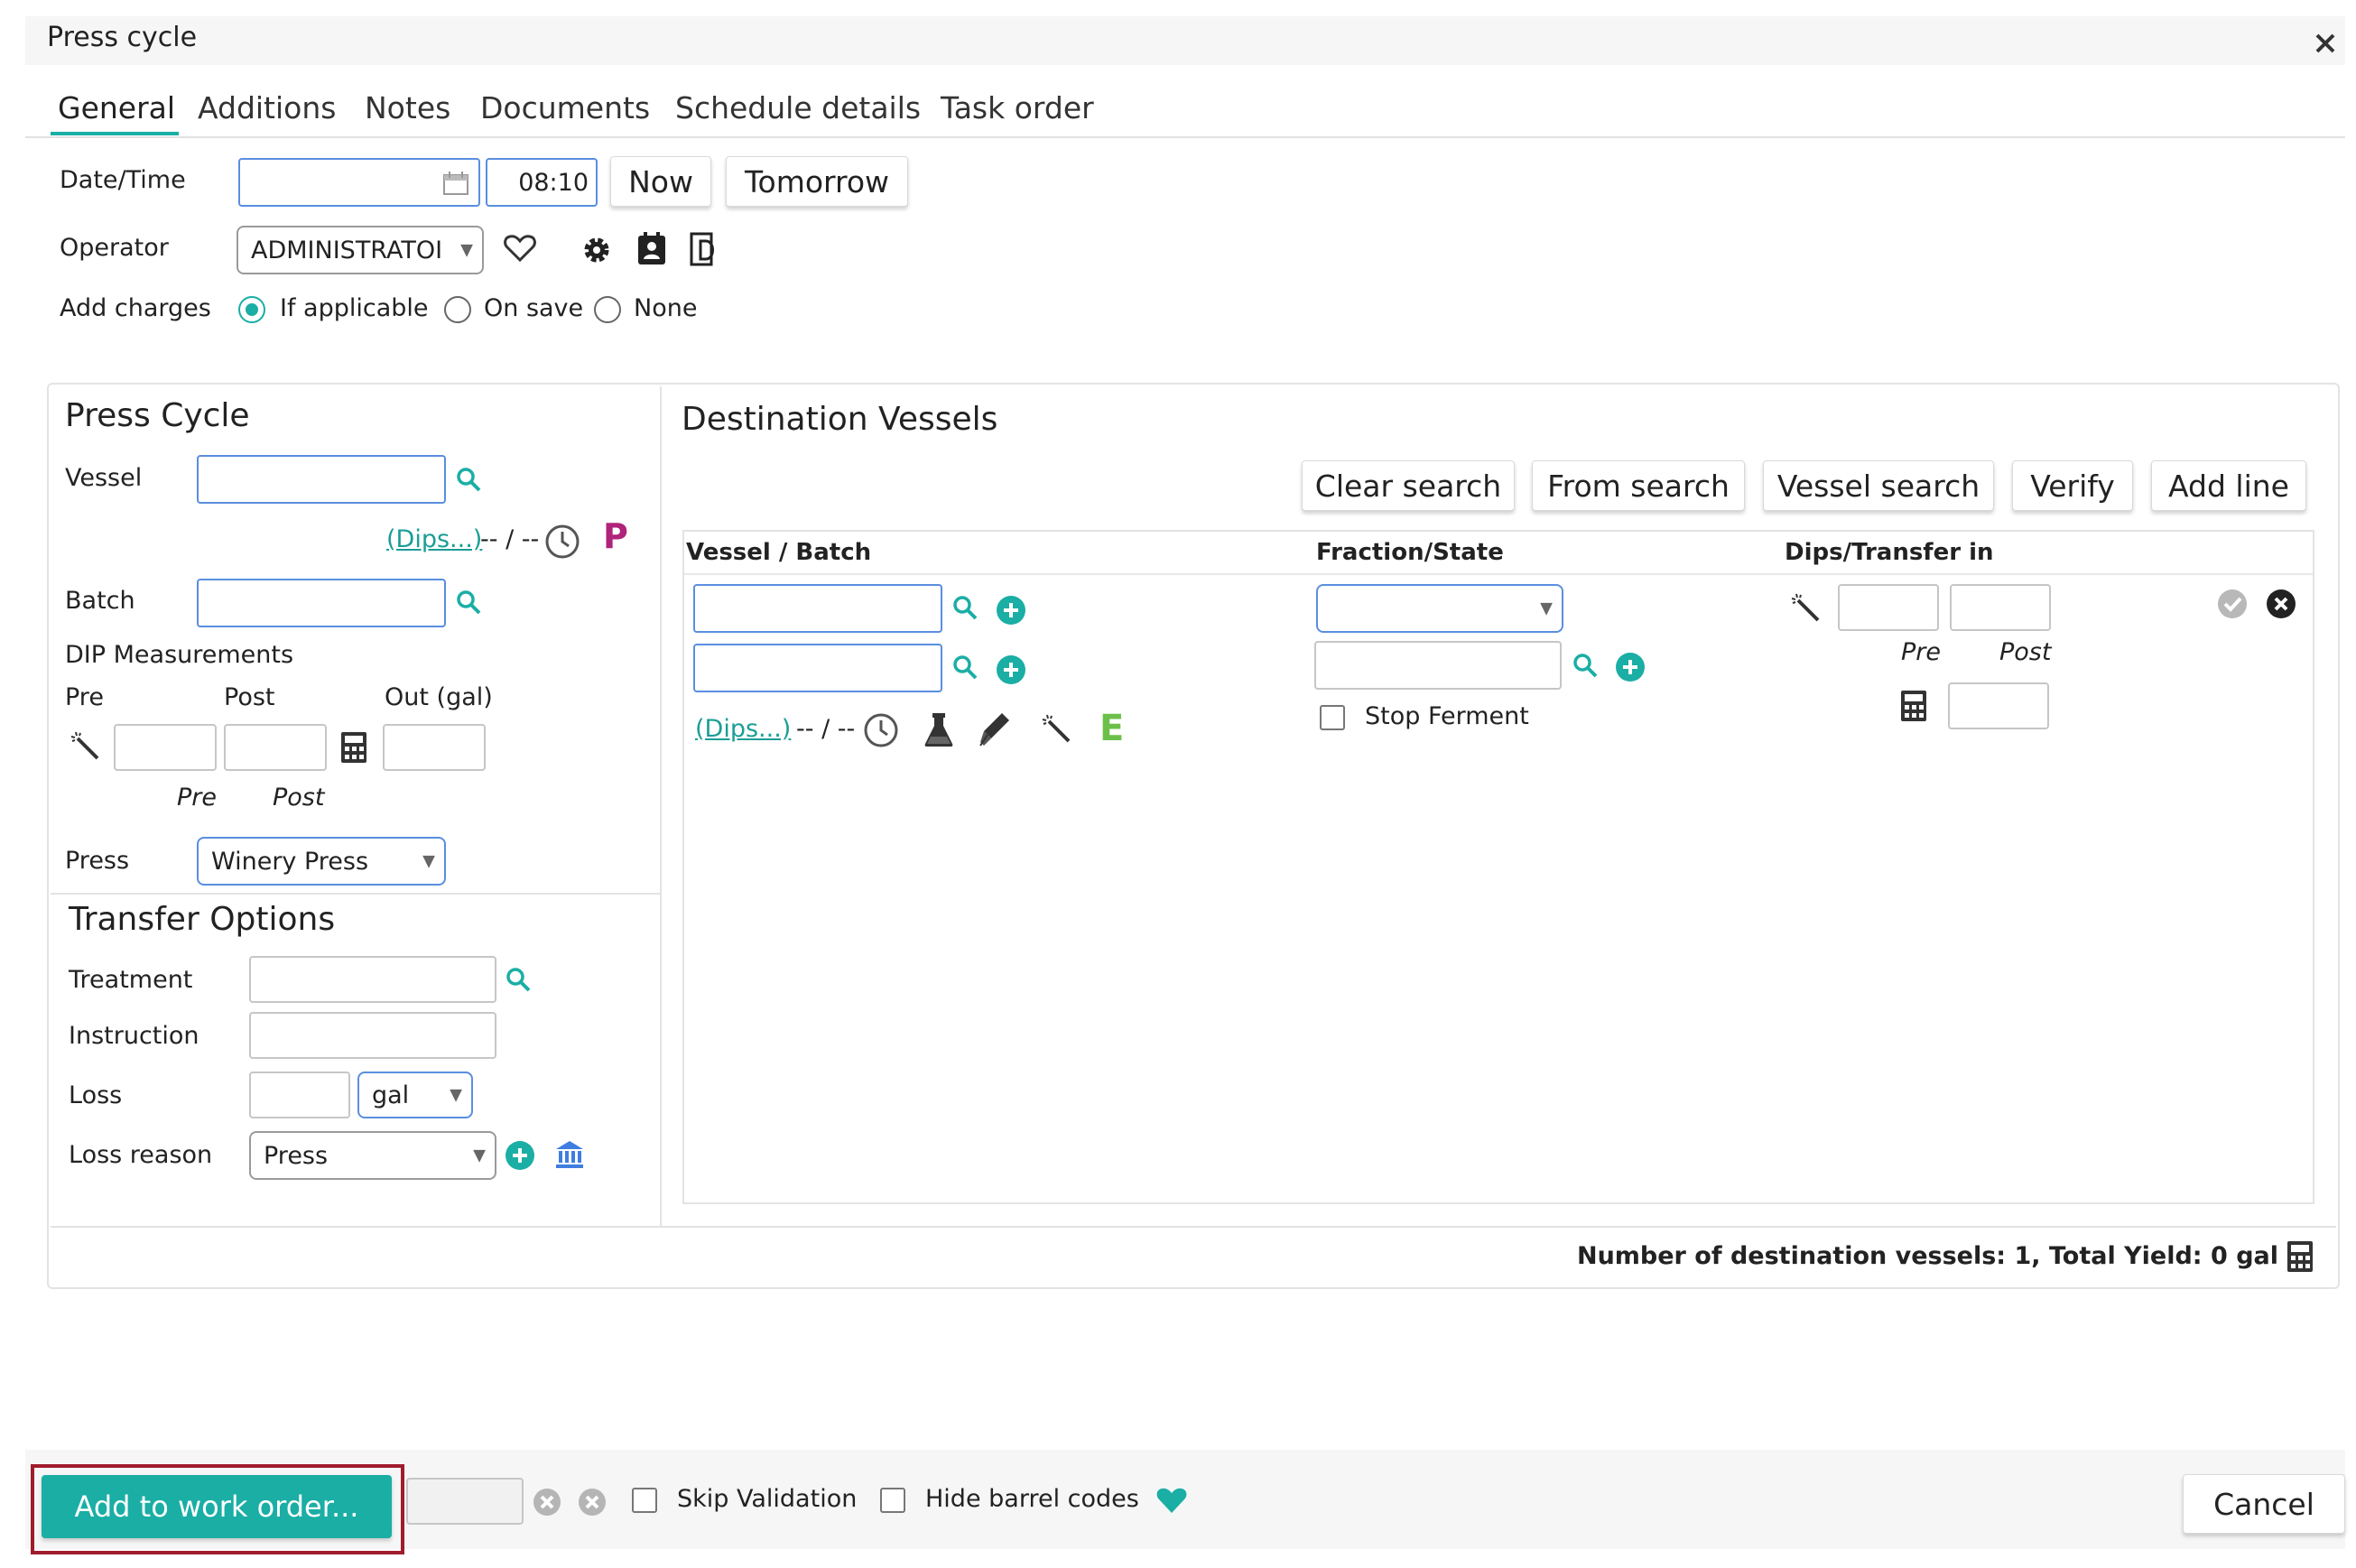  Describe the element at coordinates (542, 182) in the screenshot. I see `time-input: 08:10` at that location.